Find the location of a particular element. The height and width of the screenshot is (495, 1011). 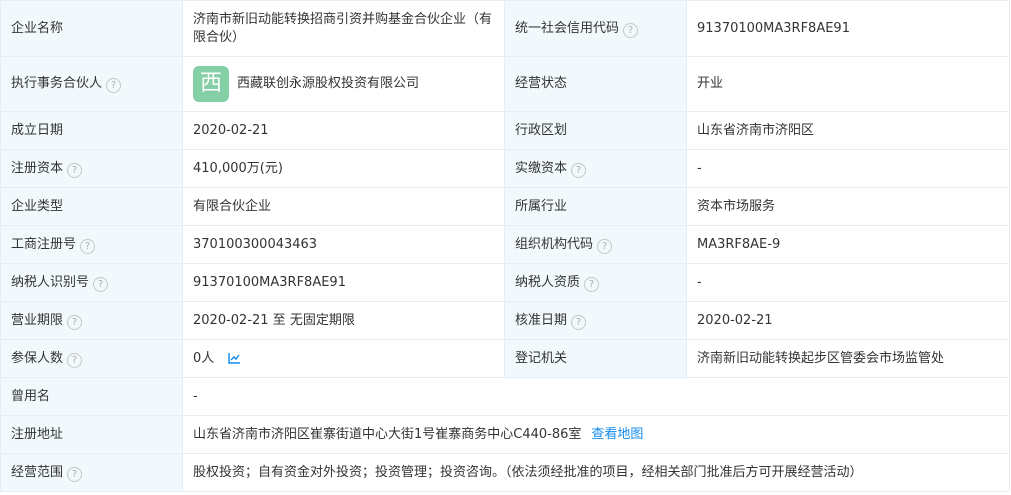

label-text: 核准日期 is located at coordinates (541, 320).